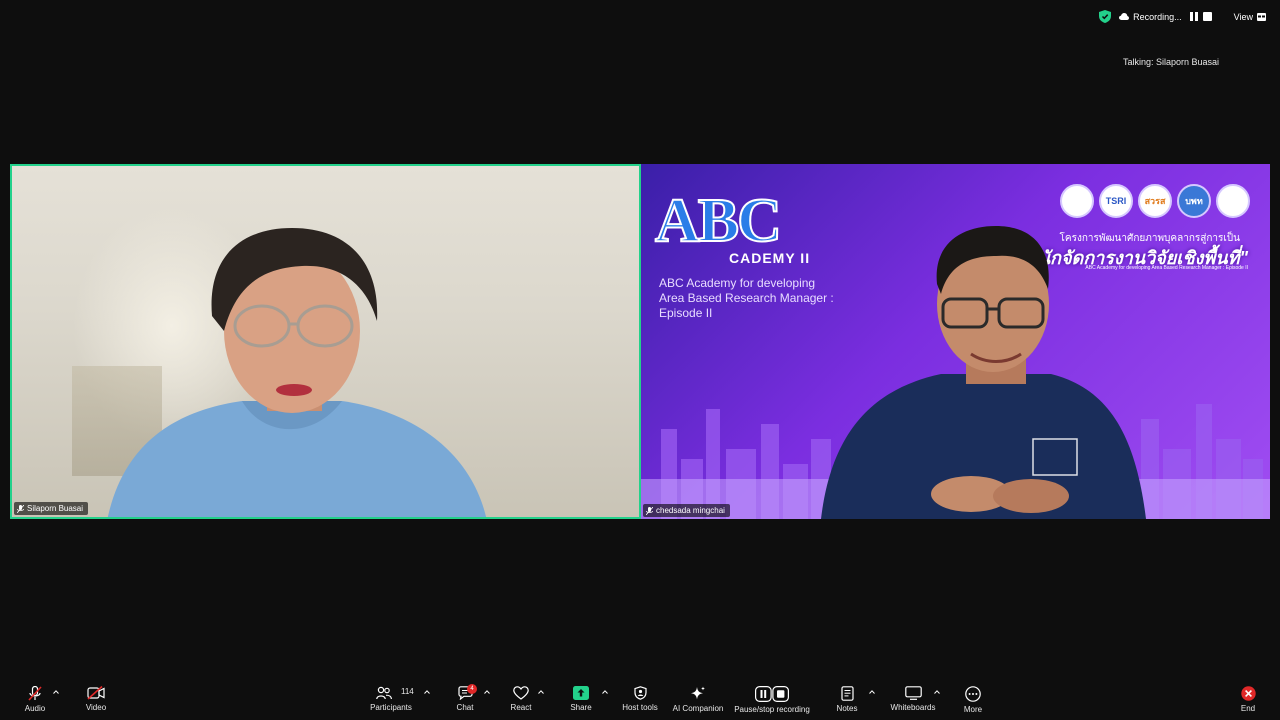 This screenshot has height=720, width=1280. I want to click on participant-name-tag: Silaporn Buasai, so click(51, 508).